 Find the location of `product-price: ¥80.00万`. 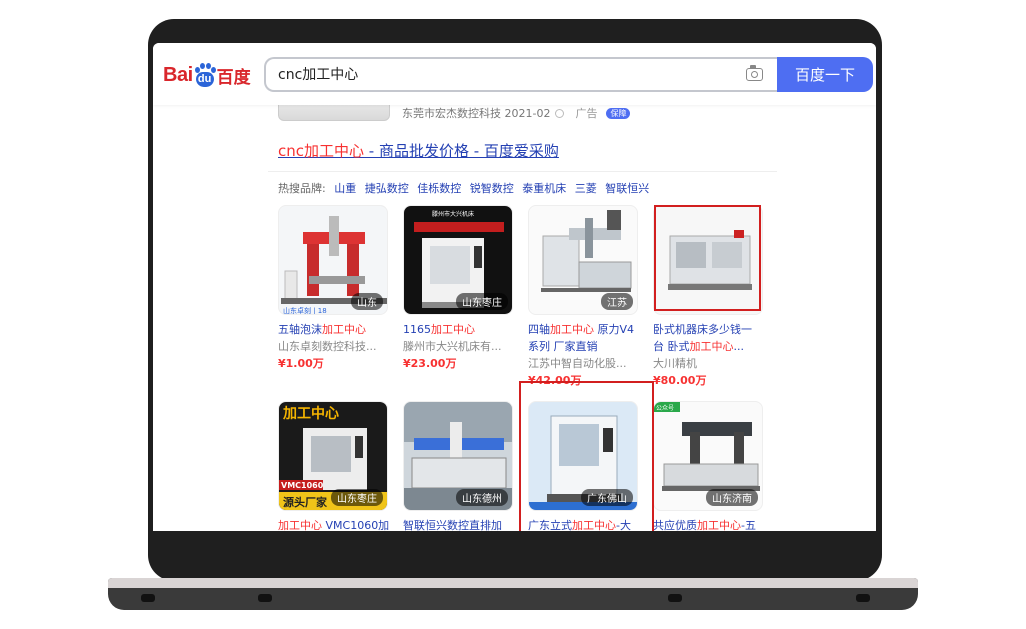

product-price: ¥80.00万 is located at coordinates (680, 380).